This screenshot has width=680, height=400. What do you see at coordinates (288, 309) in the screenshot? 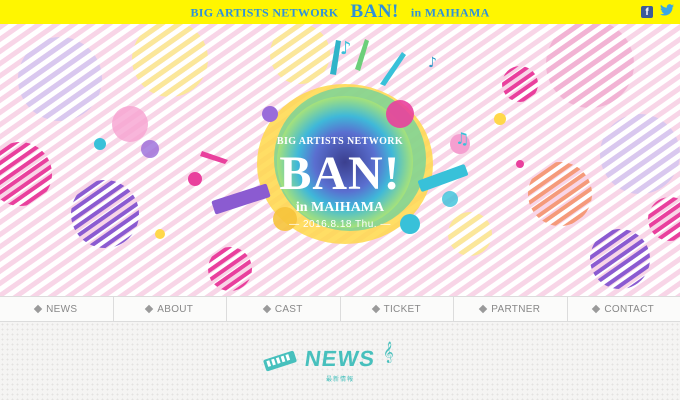
I see `nav-label: CAST` at bounding box center [288, 309].